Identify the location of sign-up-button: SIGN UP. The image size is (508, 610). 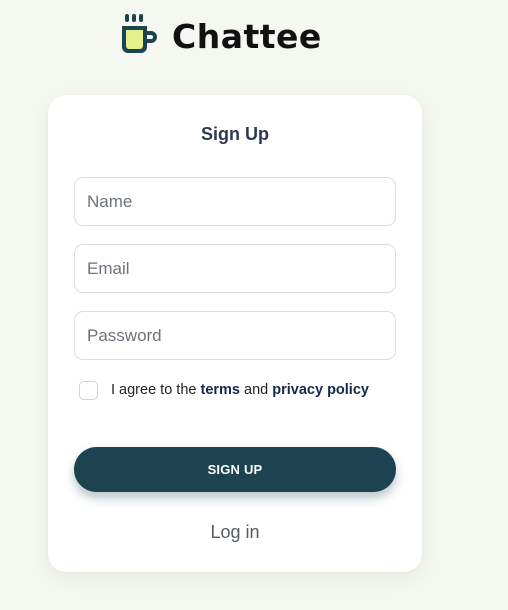
(235, 469).